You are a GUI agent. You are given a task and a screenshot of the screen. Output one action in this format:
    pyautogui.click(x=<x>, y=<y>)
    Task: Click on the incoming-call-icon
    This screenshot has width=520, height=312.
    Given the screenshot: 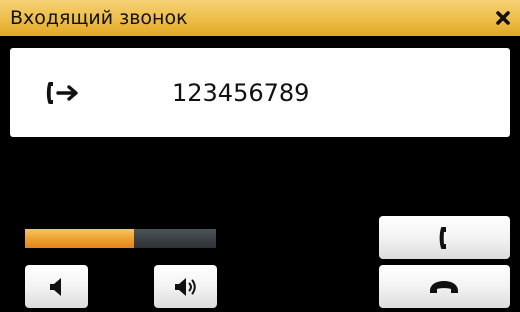 What is the action you would take?
    pyautogui.click(x=62, y=93)
    